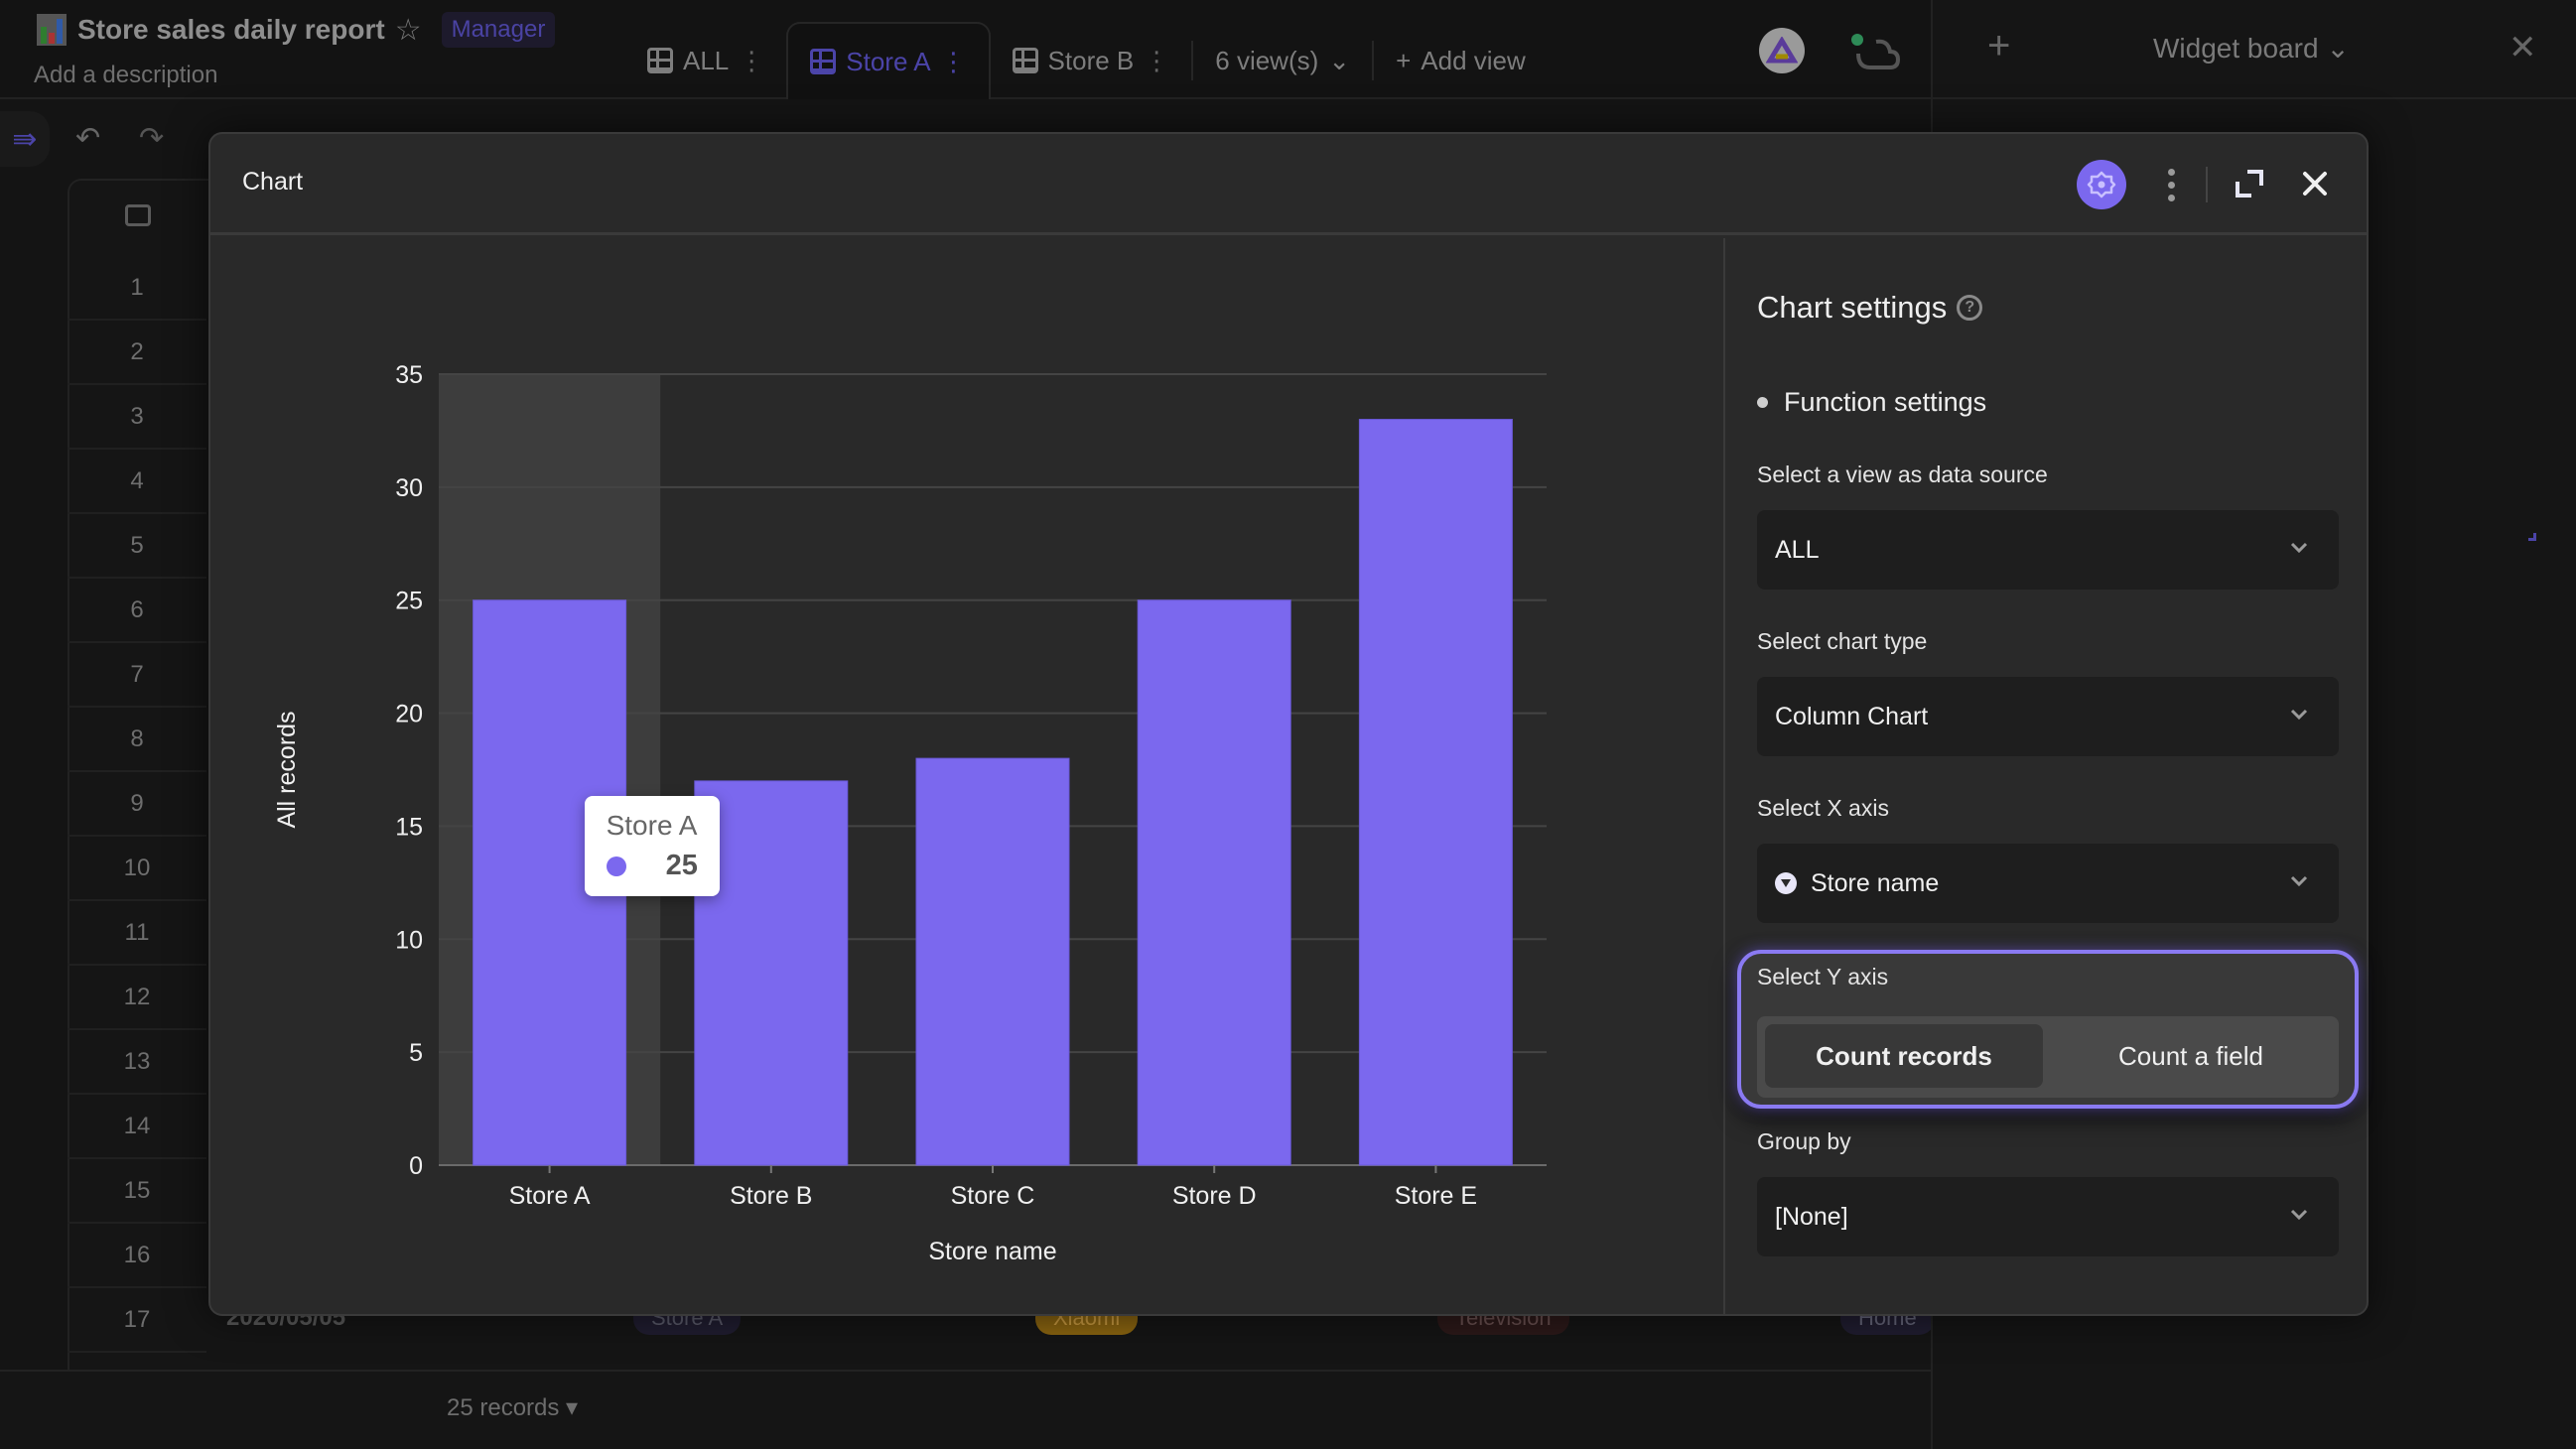  What do you see at coordinates (1214, 1196) in the screenshot?
I see `x-tick-label: Store D` at bounding box center [1214, 1196].